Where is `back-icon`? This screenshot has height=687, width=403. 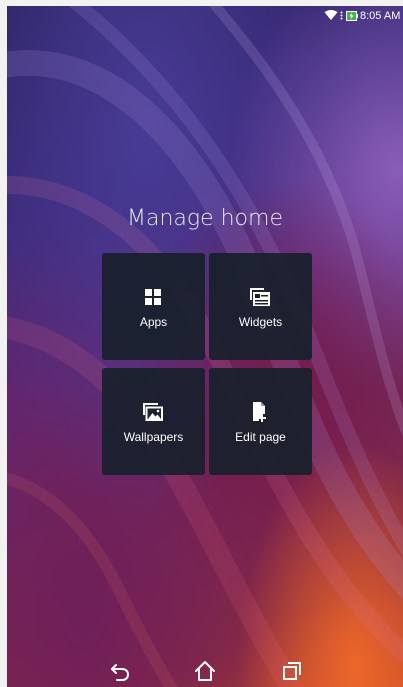 back-icon is located at coordinates (120, 672).